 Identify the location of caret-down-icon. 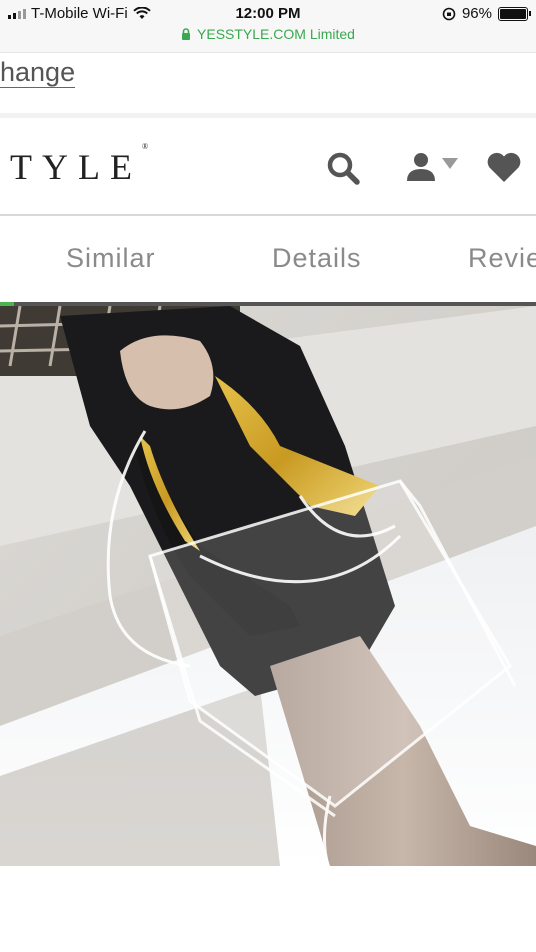
(450, 164).